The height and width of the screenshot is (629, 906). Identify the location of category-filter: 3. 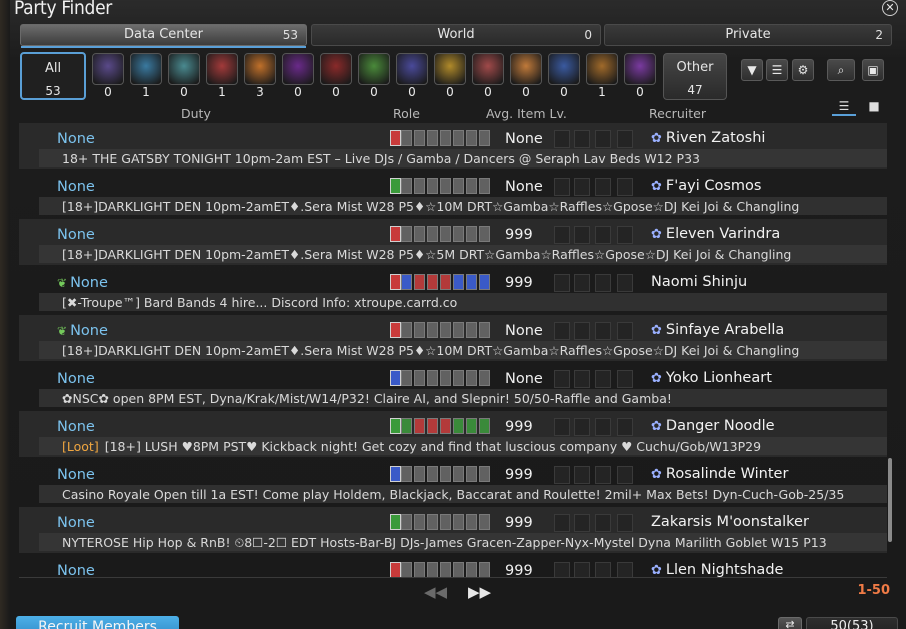
(260, 76).